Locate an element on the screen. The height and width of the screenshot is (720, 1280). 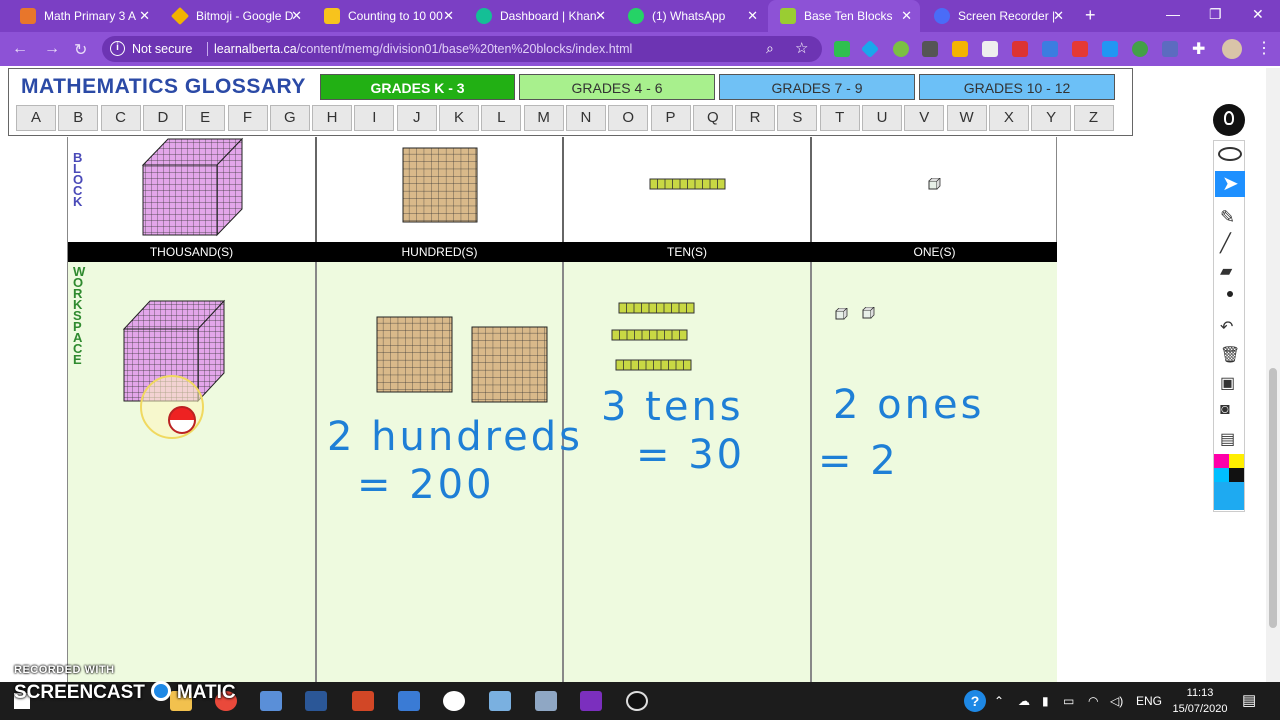
onenote-icon is located at coordinates (591, 701).